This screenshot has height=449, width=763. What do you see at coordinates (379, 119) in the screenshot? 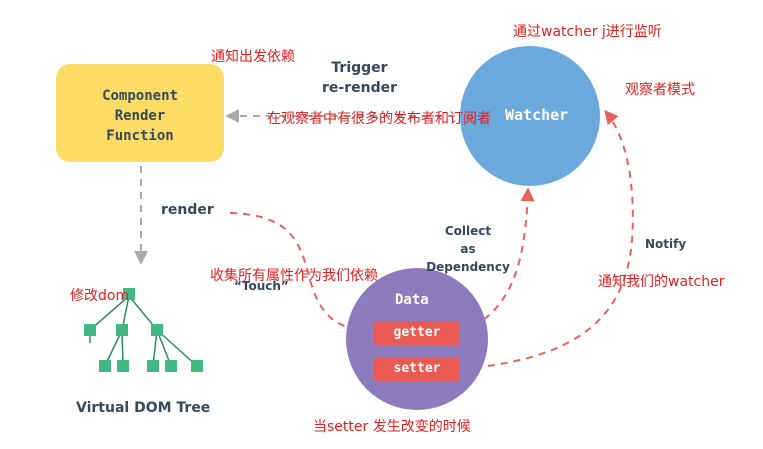
I see `annotation-many-publishers: 在观察者中有很多的发布者和订阅者` at bounding box center [379, 119].